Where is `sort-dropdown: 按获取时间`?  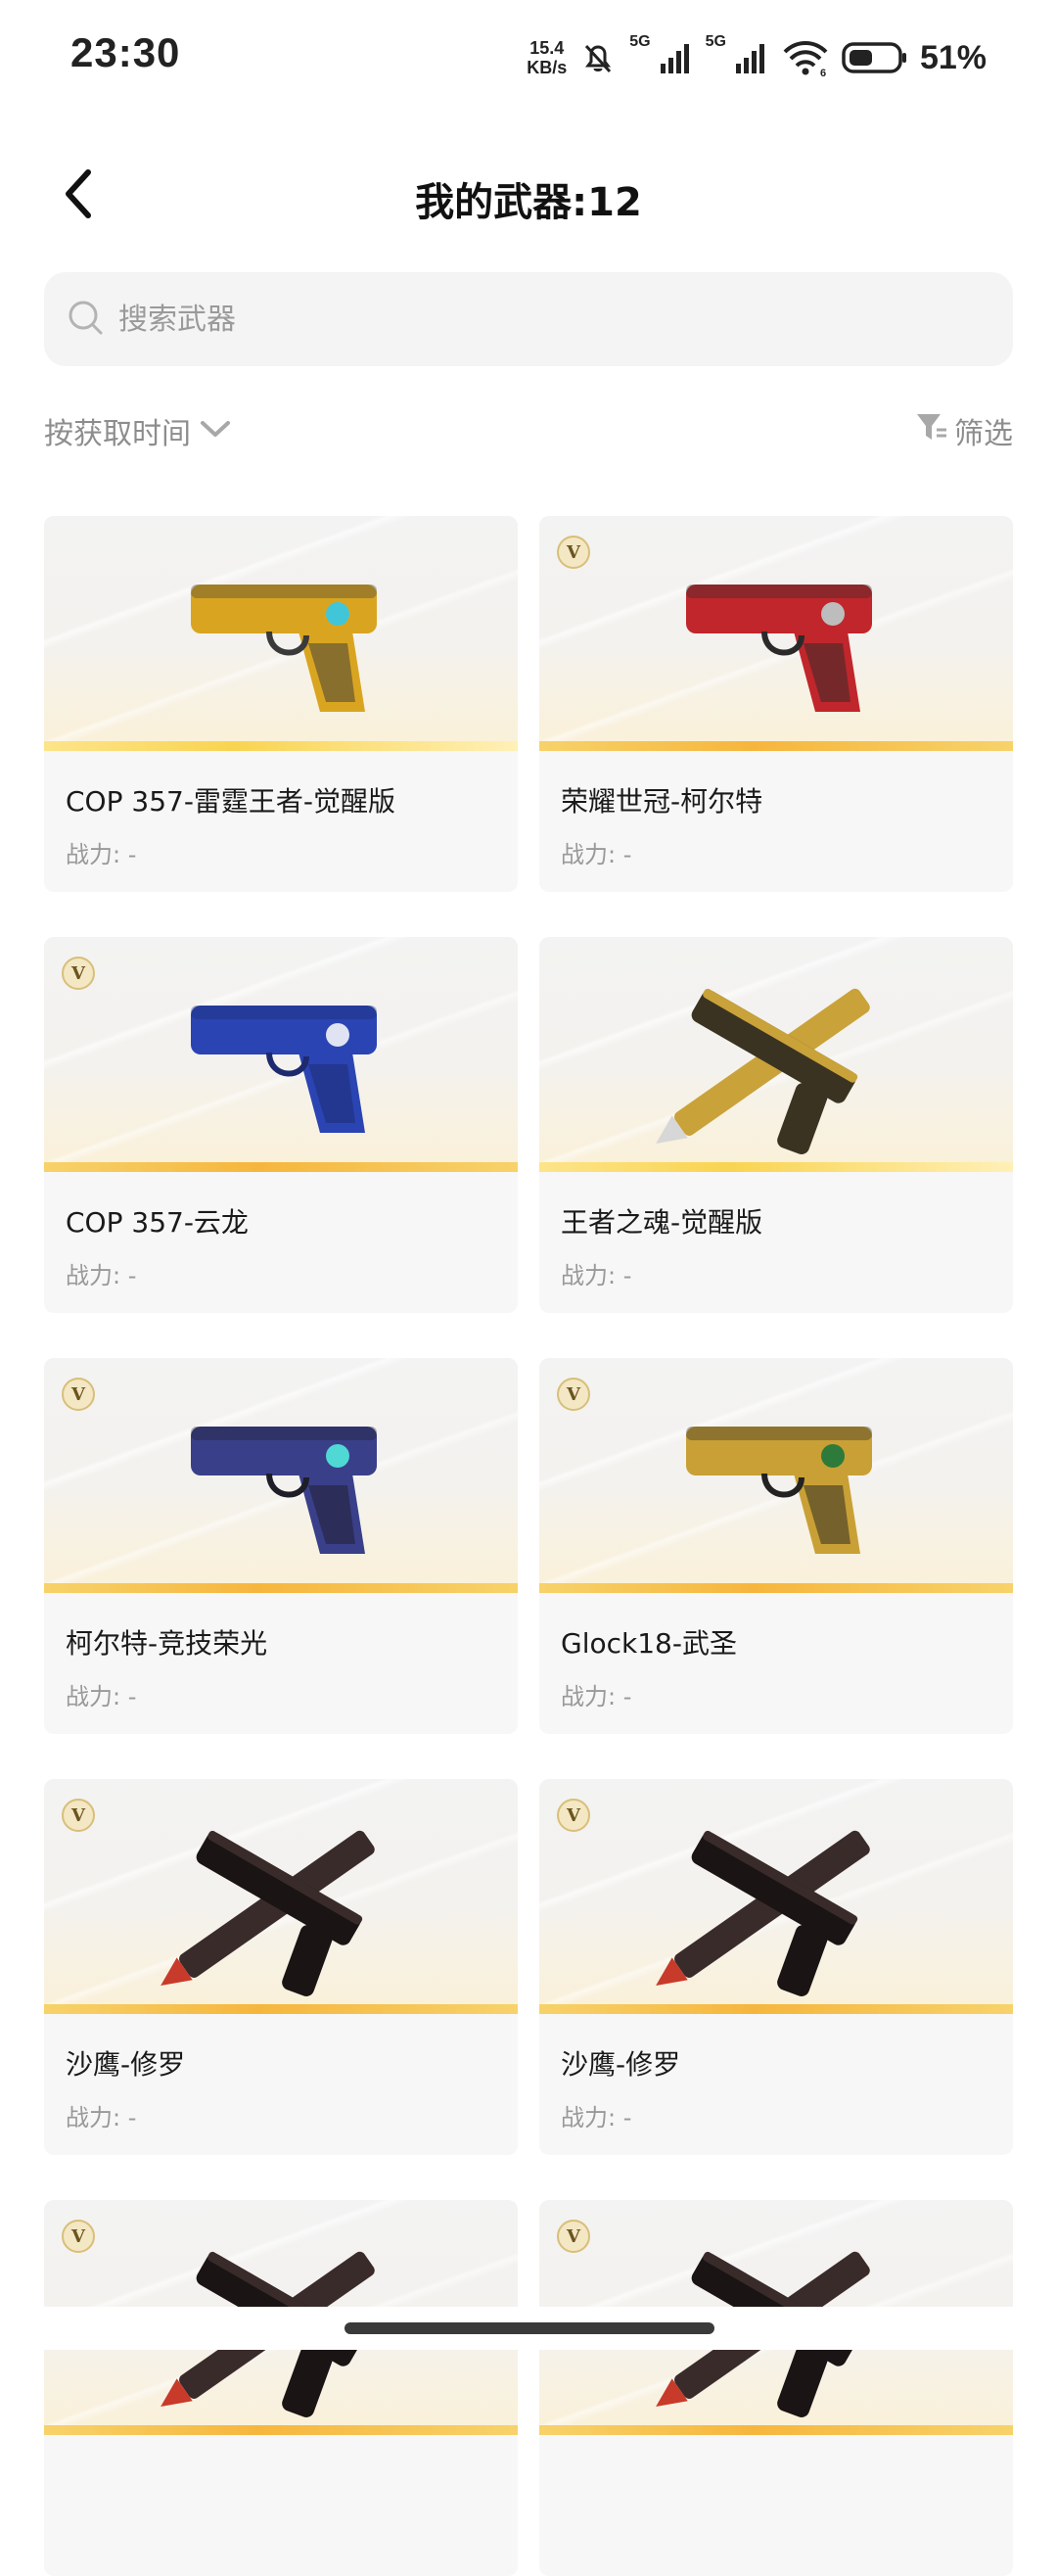 sort-dropdown: 按获取时间 is located at coordinates (138, 430).